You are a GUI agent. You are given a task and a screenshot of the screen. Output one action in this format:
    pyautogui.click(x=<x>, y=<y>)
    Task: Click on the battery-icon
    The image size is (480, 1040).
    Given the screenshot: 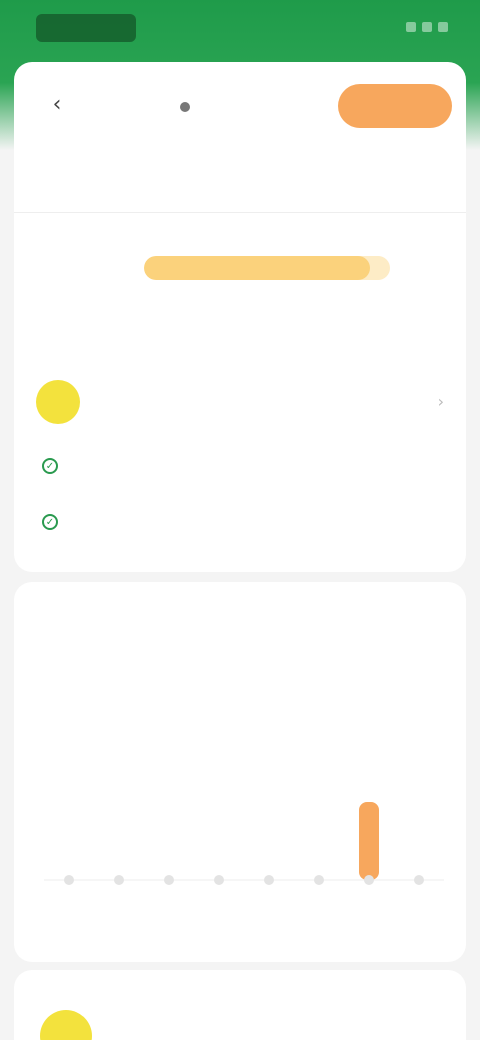 What is the action you would take?
    pyautogui.click(x=443, y=27)
    